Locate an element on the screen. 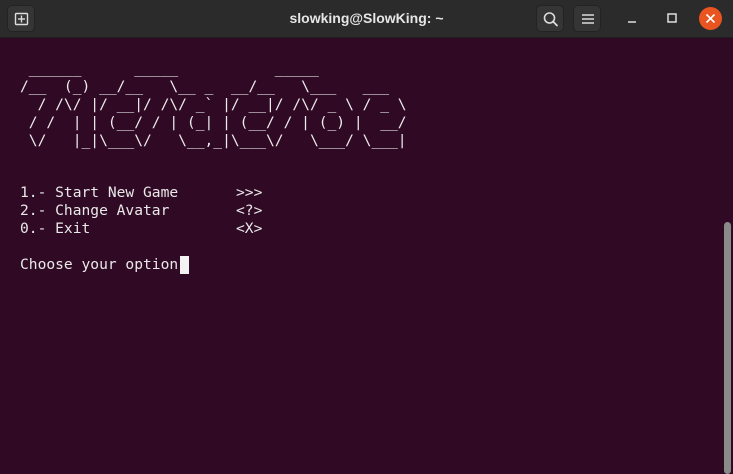 The height and width of the screenshot is (474, 733). new-tab-icon is located at coordinates (21, 19).